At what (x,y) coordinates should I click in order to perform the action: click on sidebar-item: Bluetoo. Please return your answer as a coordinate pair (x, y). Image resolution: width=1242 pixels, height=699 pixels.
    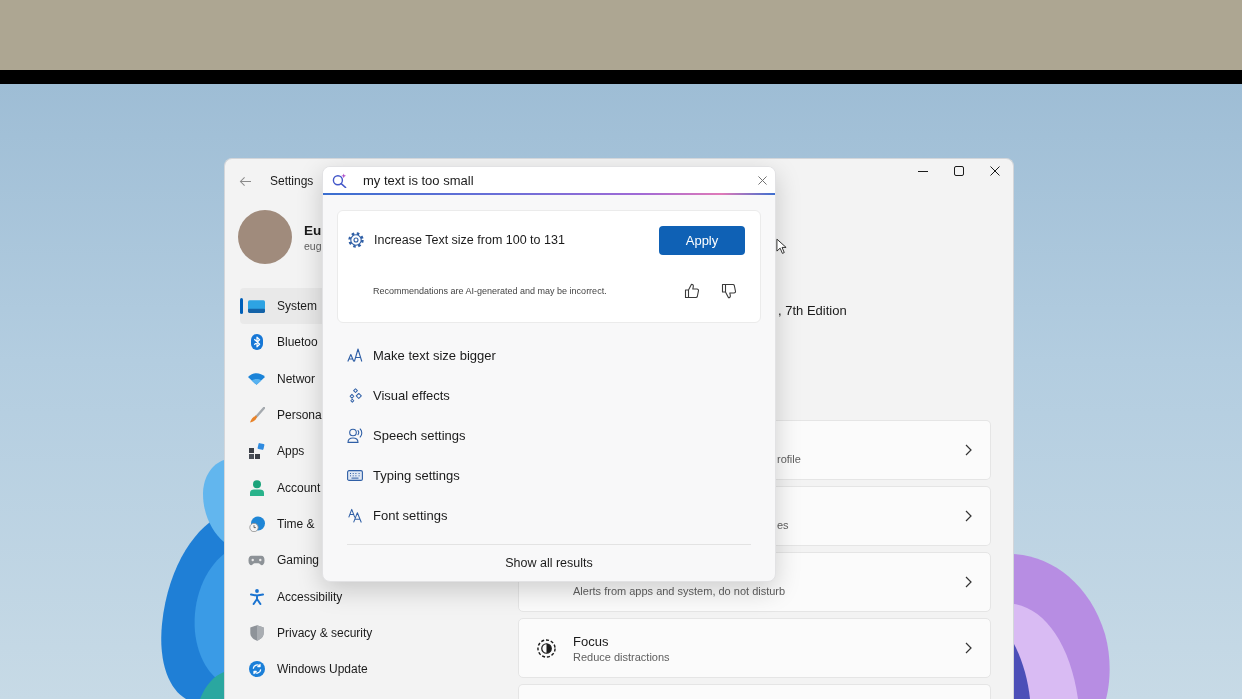
    Looking at the image, I should click on (281, 342).